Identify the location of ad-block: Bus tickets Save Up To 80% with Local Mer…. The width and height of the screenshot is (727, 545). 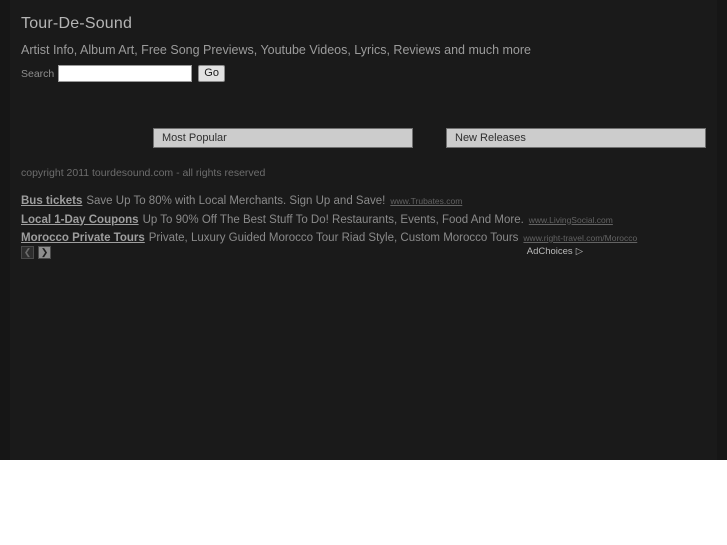
(329, 220).